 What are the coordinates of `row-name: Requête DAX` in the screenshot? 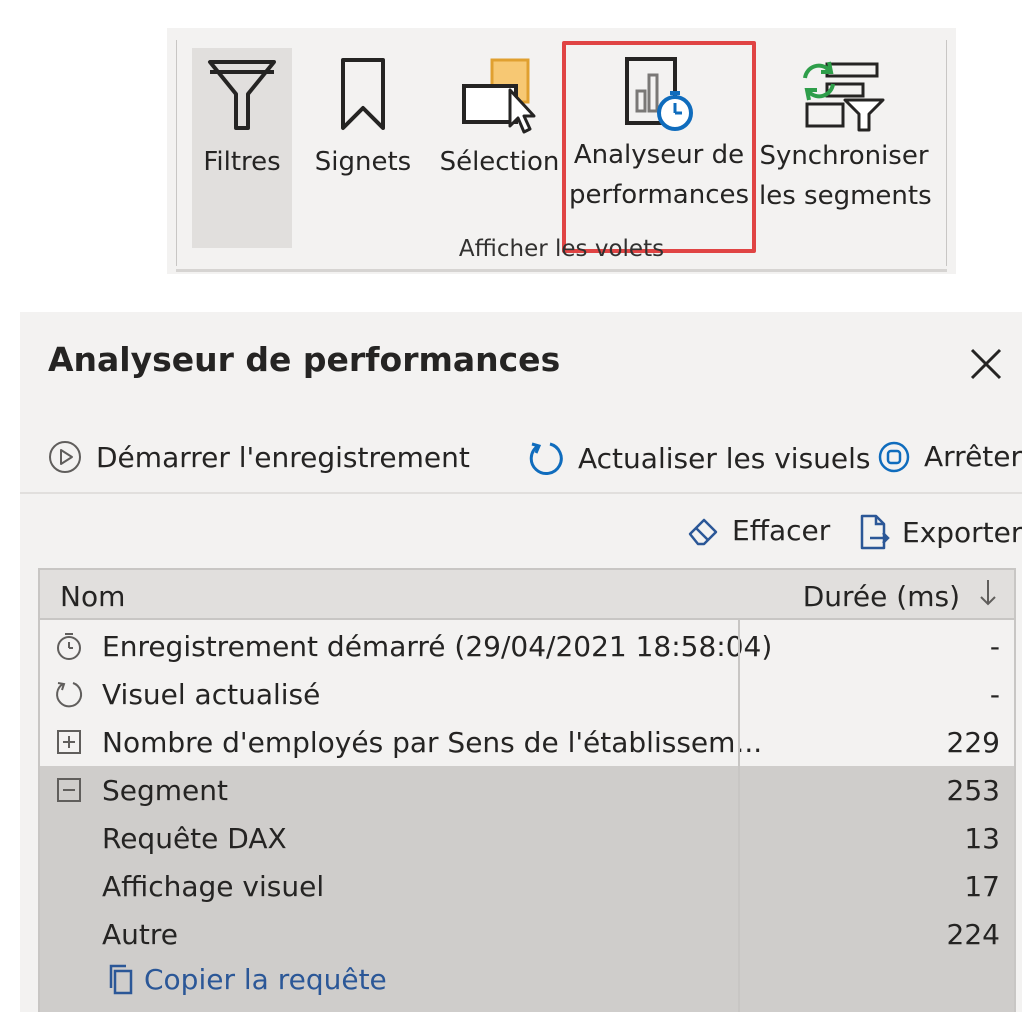 It's located at (194, 838).